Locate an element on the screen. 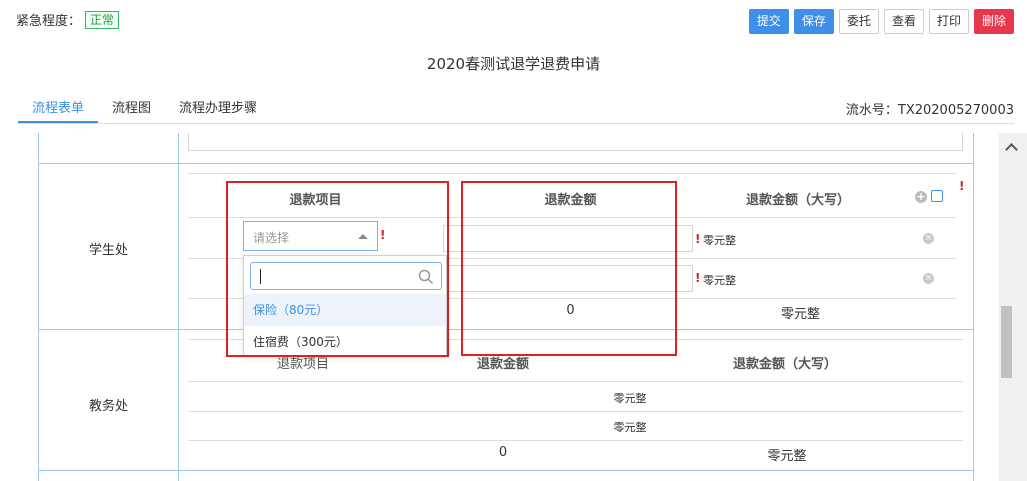 Image resolution: width=1027 pixels, height=481 pixels. urgency-label: 紧急程度： is located at coordinates (49, 21).